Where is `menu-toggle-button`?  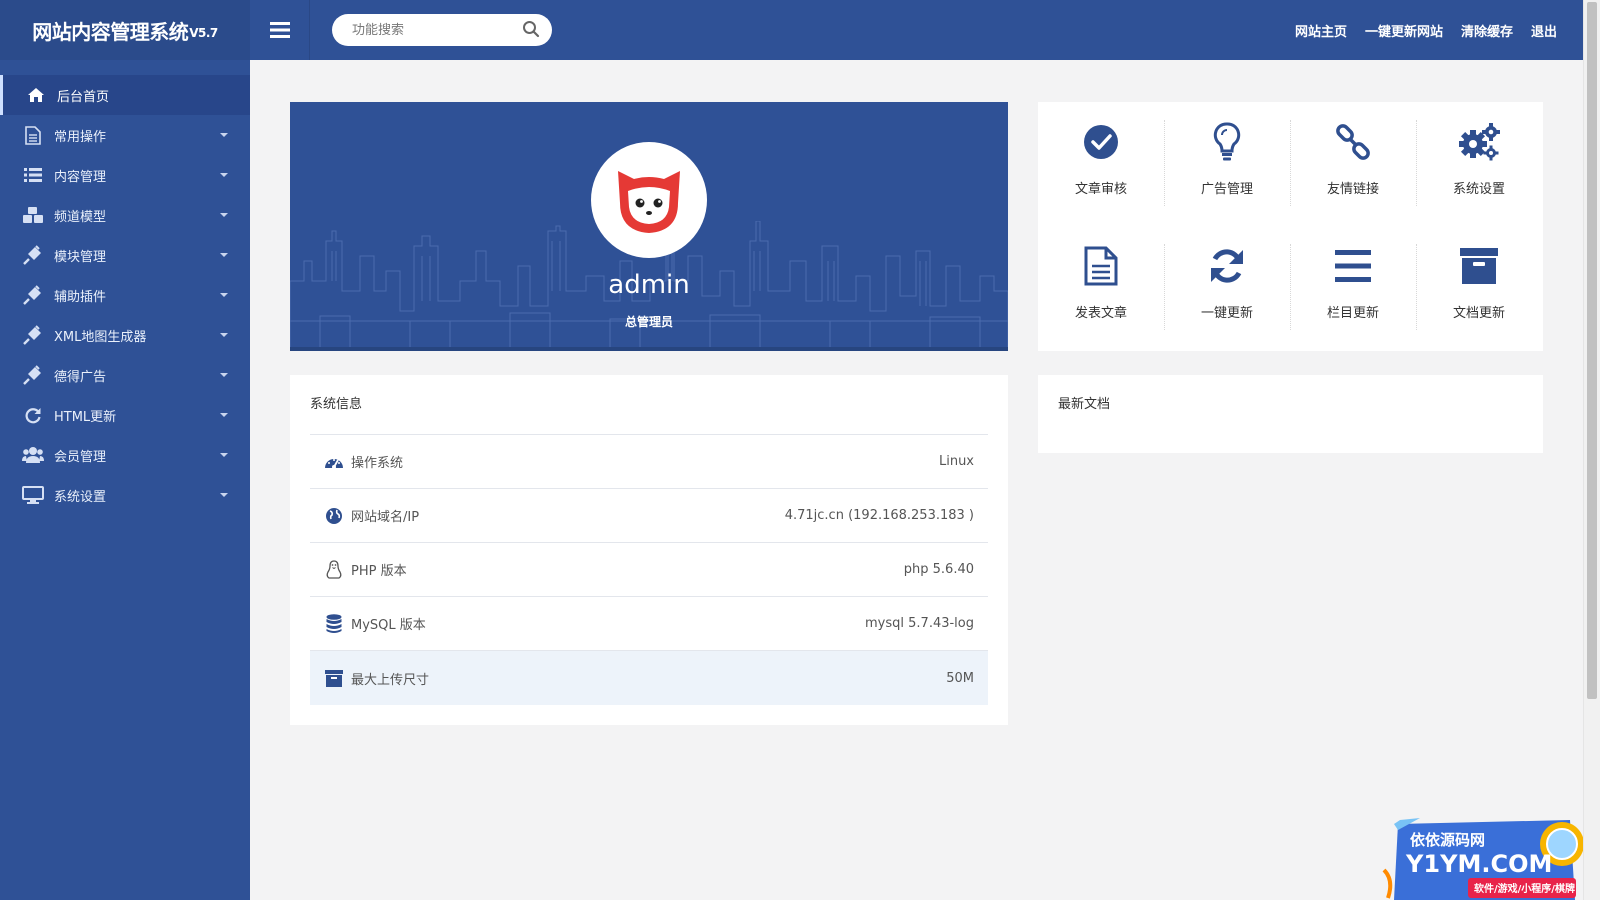
menu-toggle-button is located at coordinates (280, 30).